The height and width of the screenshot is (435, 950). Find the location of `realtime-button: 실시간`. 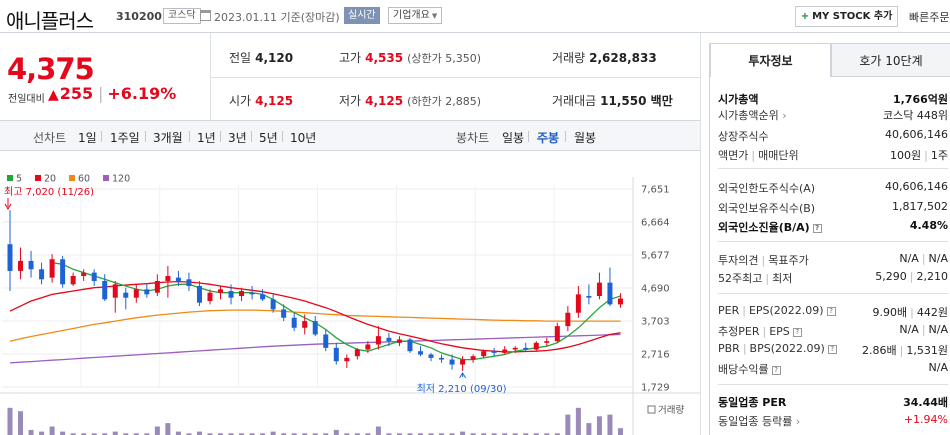

realtime-button: 실시간 is located at coordinates (362, 15).